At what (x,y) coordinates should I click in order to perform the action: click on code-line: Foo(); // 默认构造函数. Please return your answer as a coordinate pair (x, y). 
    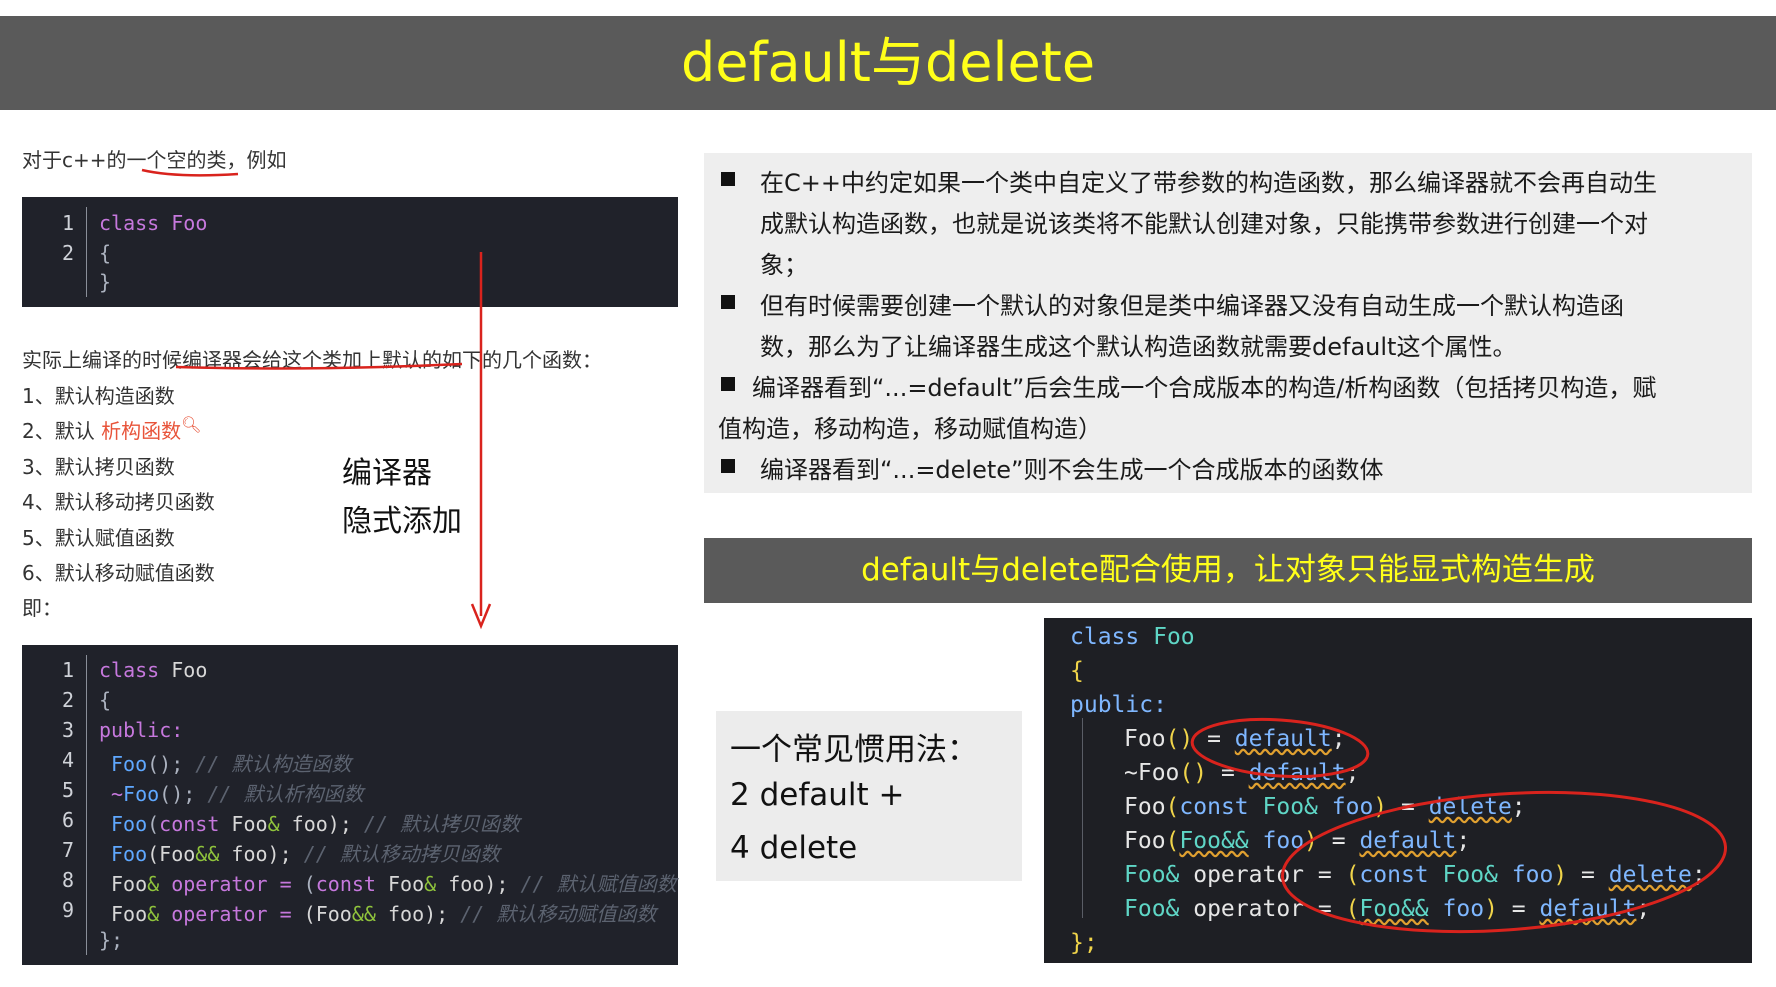
    Looking at the image, I should click on (231, 762).